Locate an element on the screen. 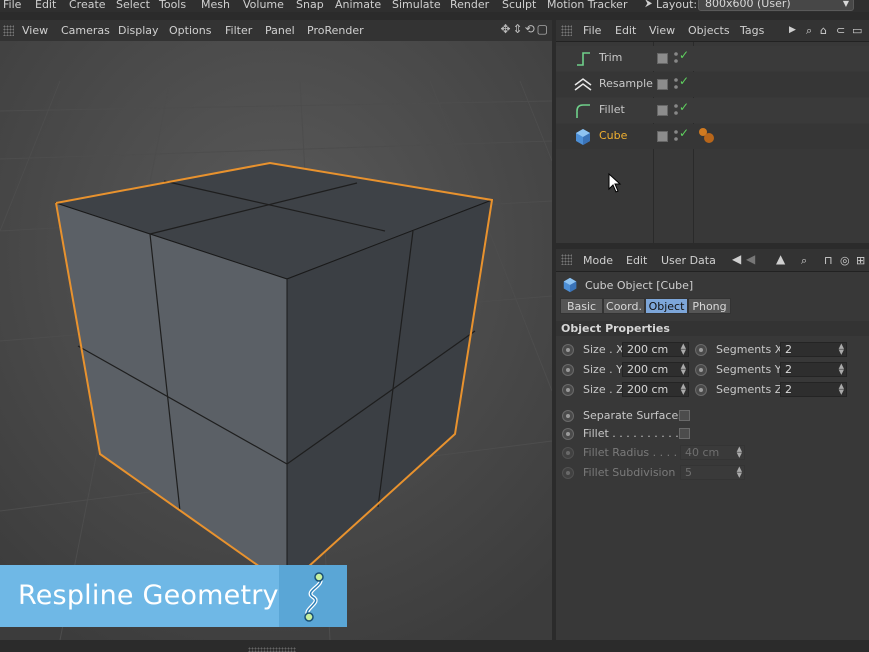 This screenshot has height=652, width=869. vp-menu-options: Options is located at coordinates (190, 30).